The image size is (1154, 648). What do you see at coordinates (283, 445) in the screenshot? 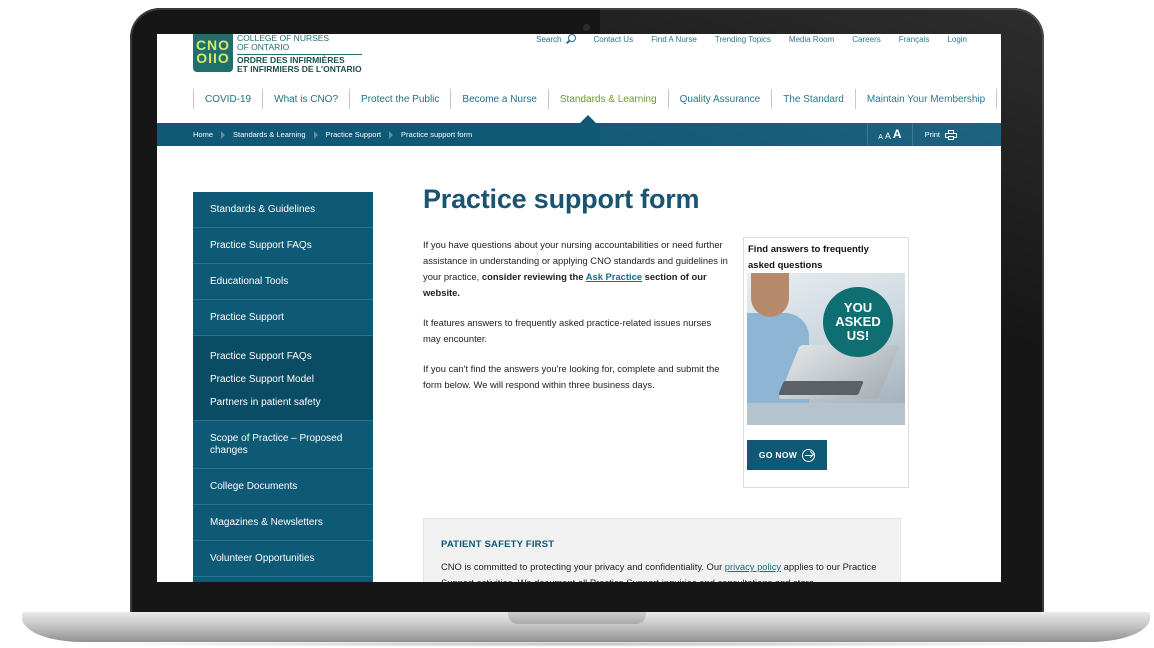
I see `sidebar-item-scope-of-practice: Scope of Practice – Proposed changes` at bounding box center [283, 445].